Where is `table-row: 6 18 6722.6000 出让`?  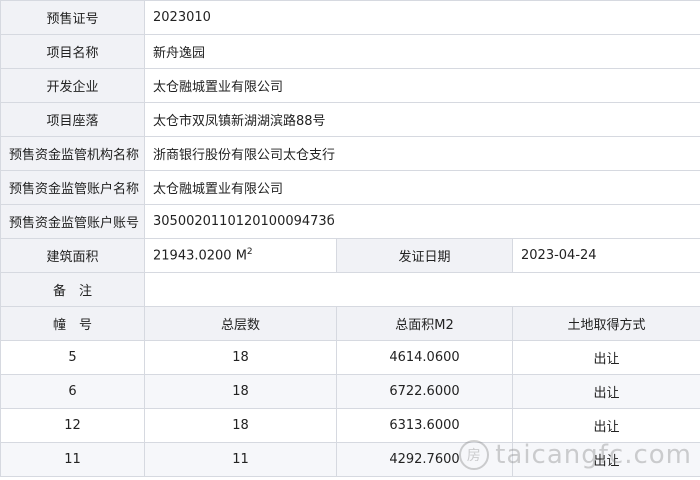 table-row: 6 18 6722.6000 出让 is located at coordinates (350, 391).